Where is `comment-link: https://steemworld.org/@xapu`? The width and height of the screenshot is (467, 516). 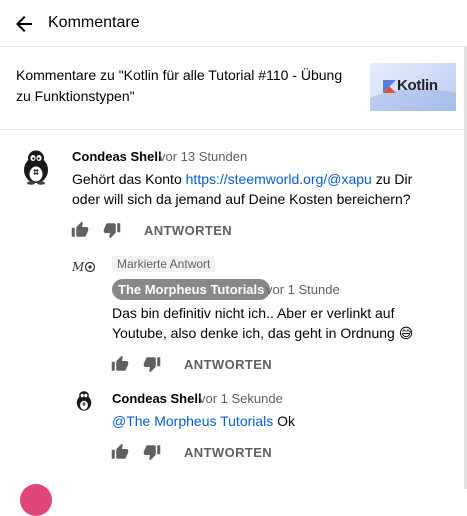
comment-link: https://steemworld.org/@xapu is located at coordinates (279, 179).